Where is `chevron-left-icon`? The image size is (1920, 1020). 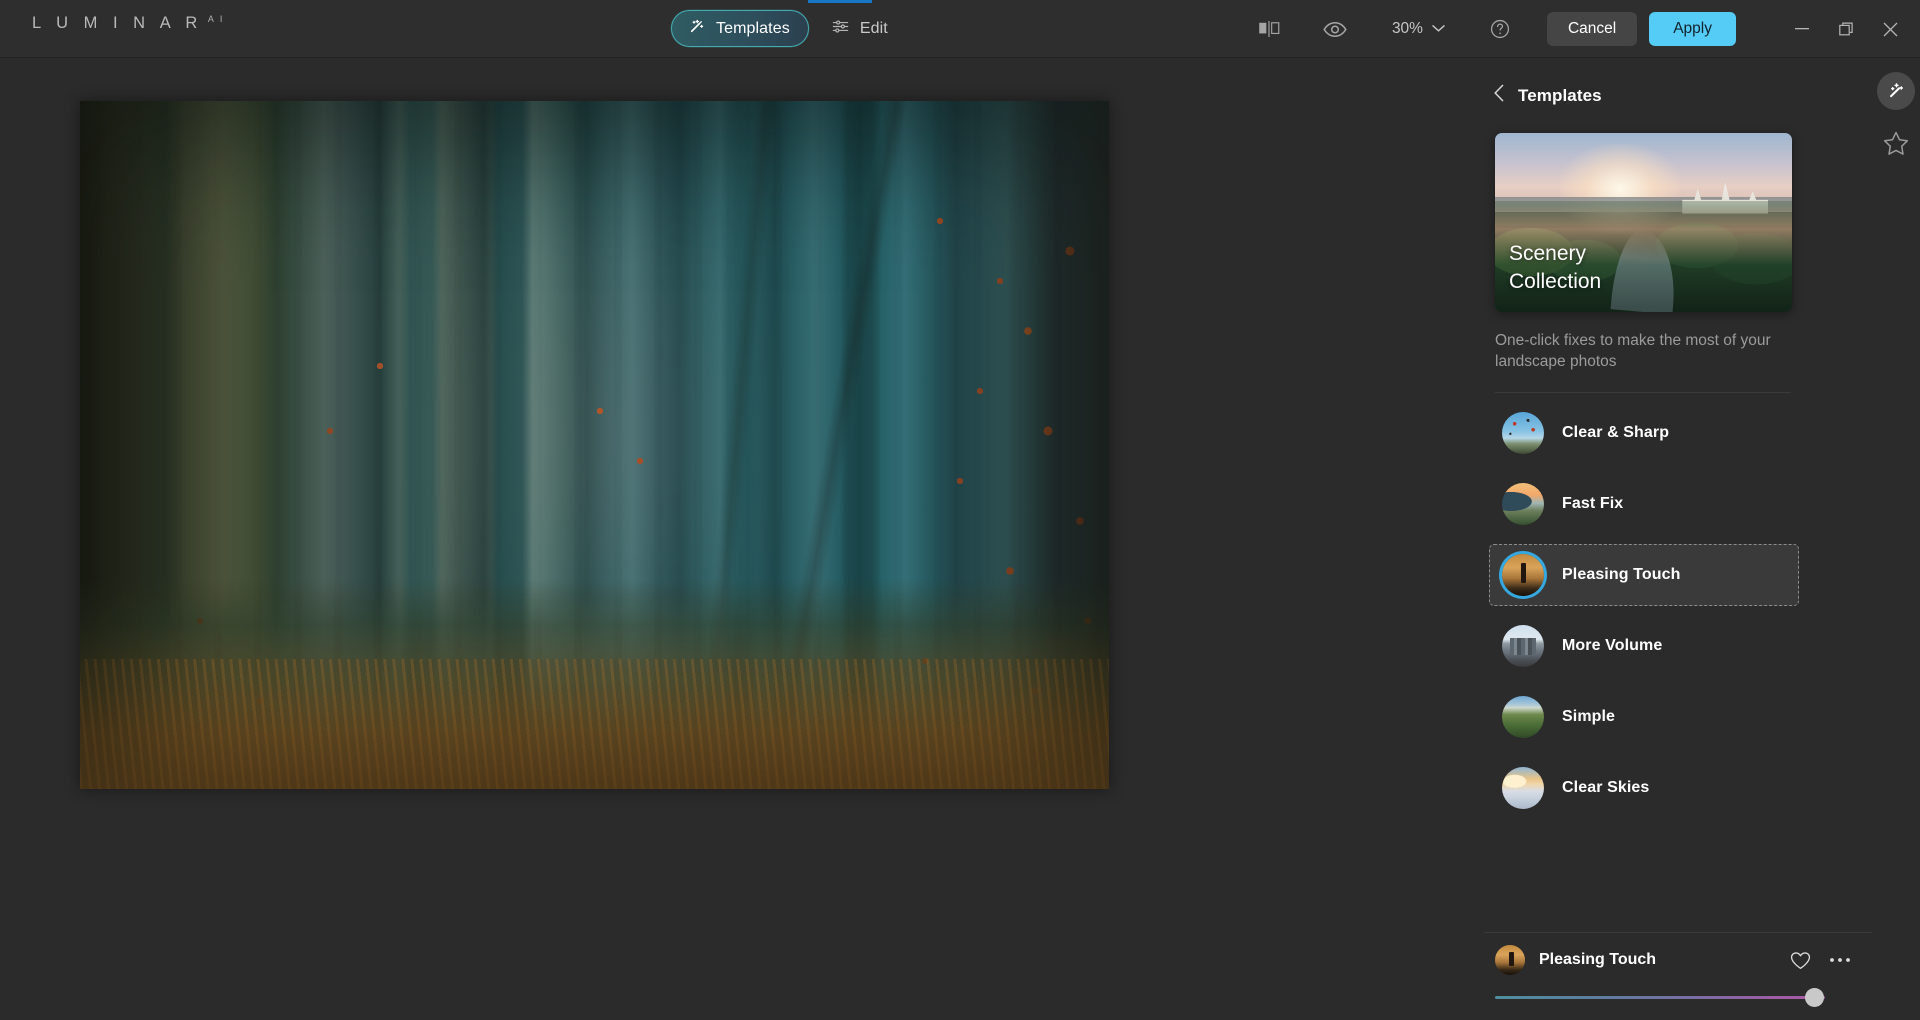
chevron-left-icon is located at coordinates (1499, 95).